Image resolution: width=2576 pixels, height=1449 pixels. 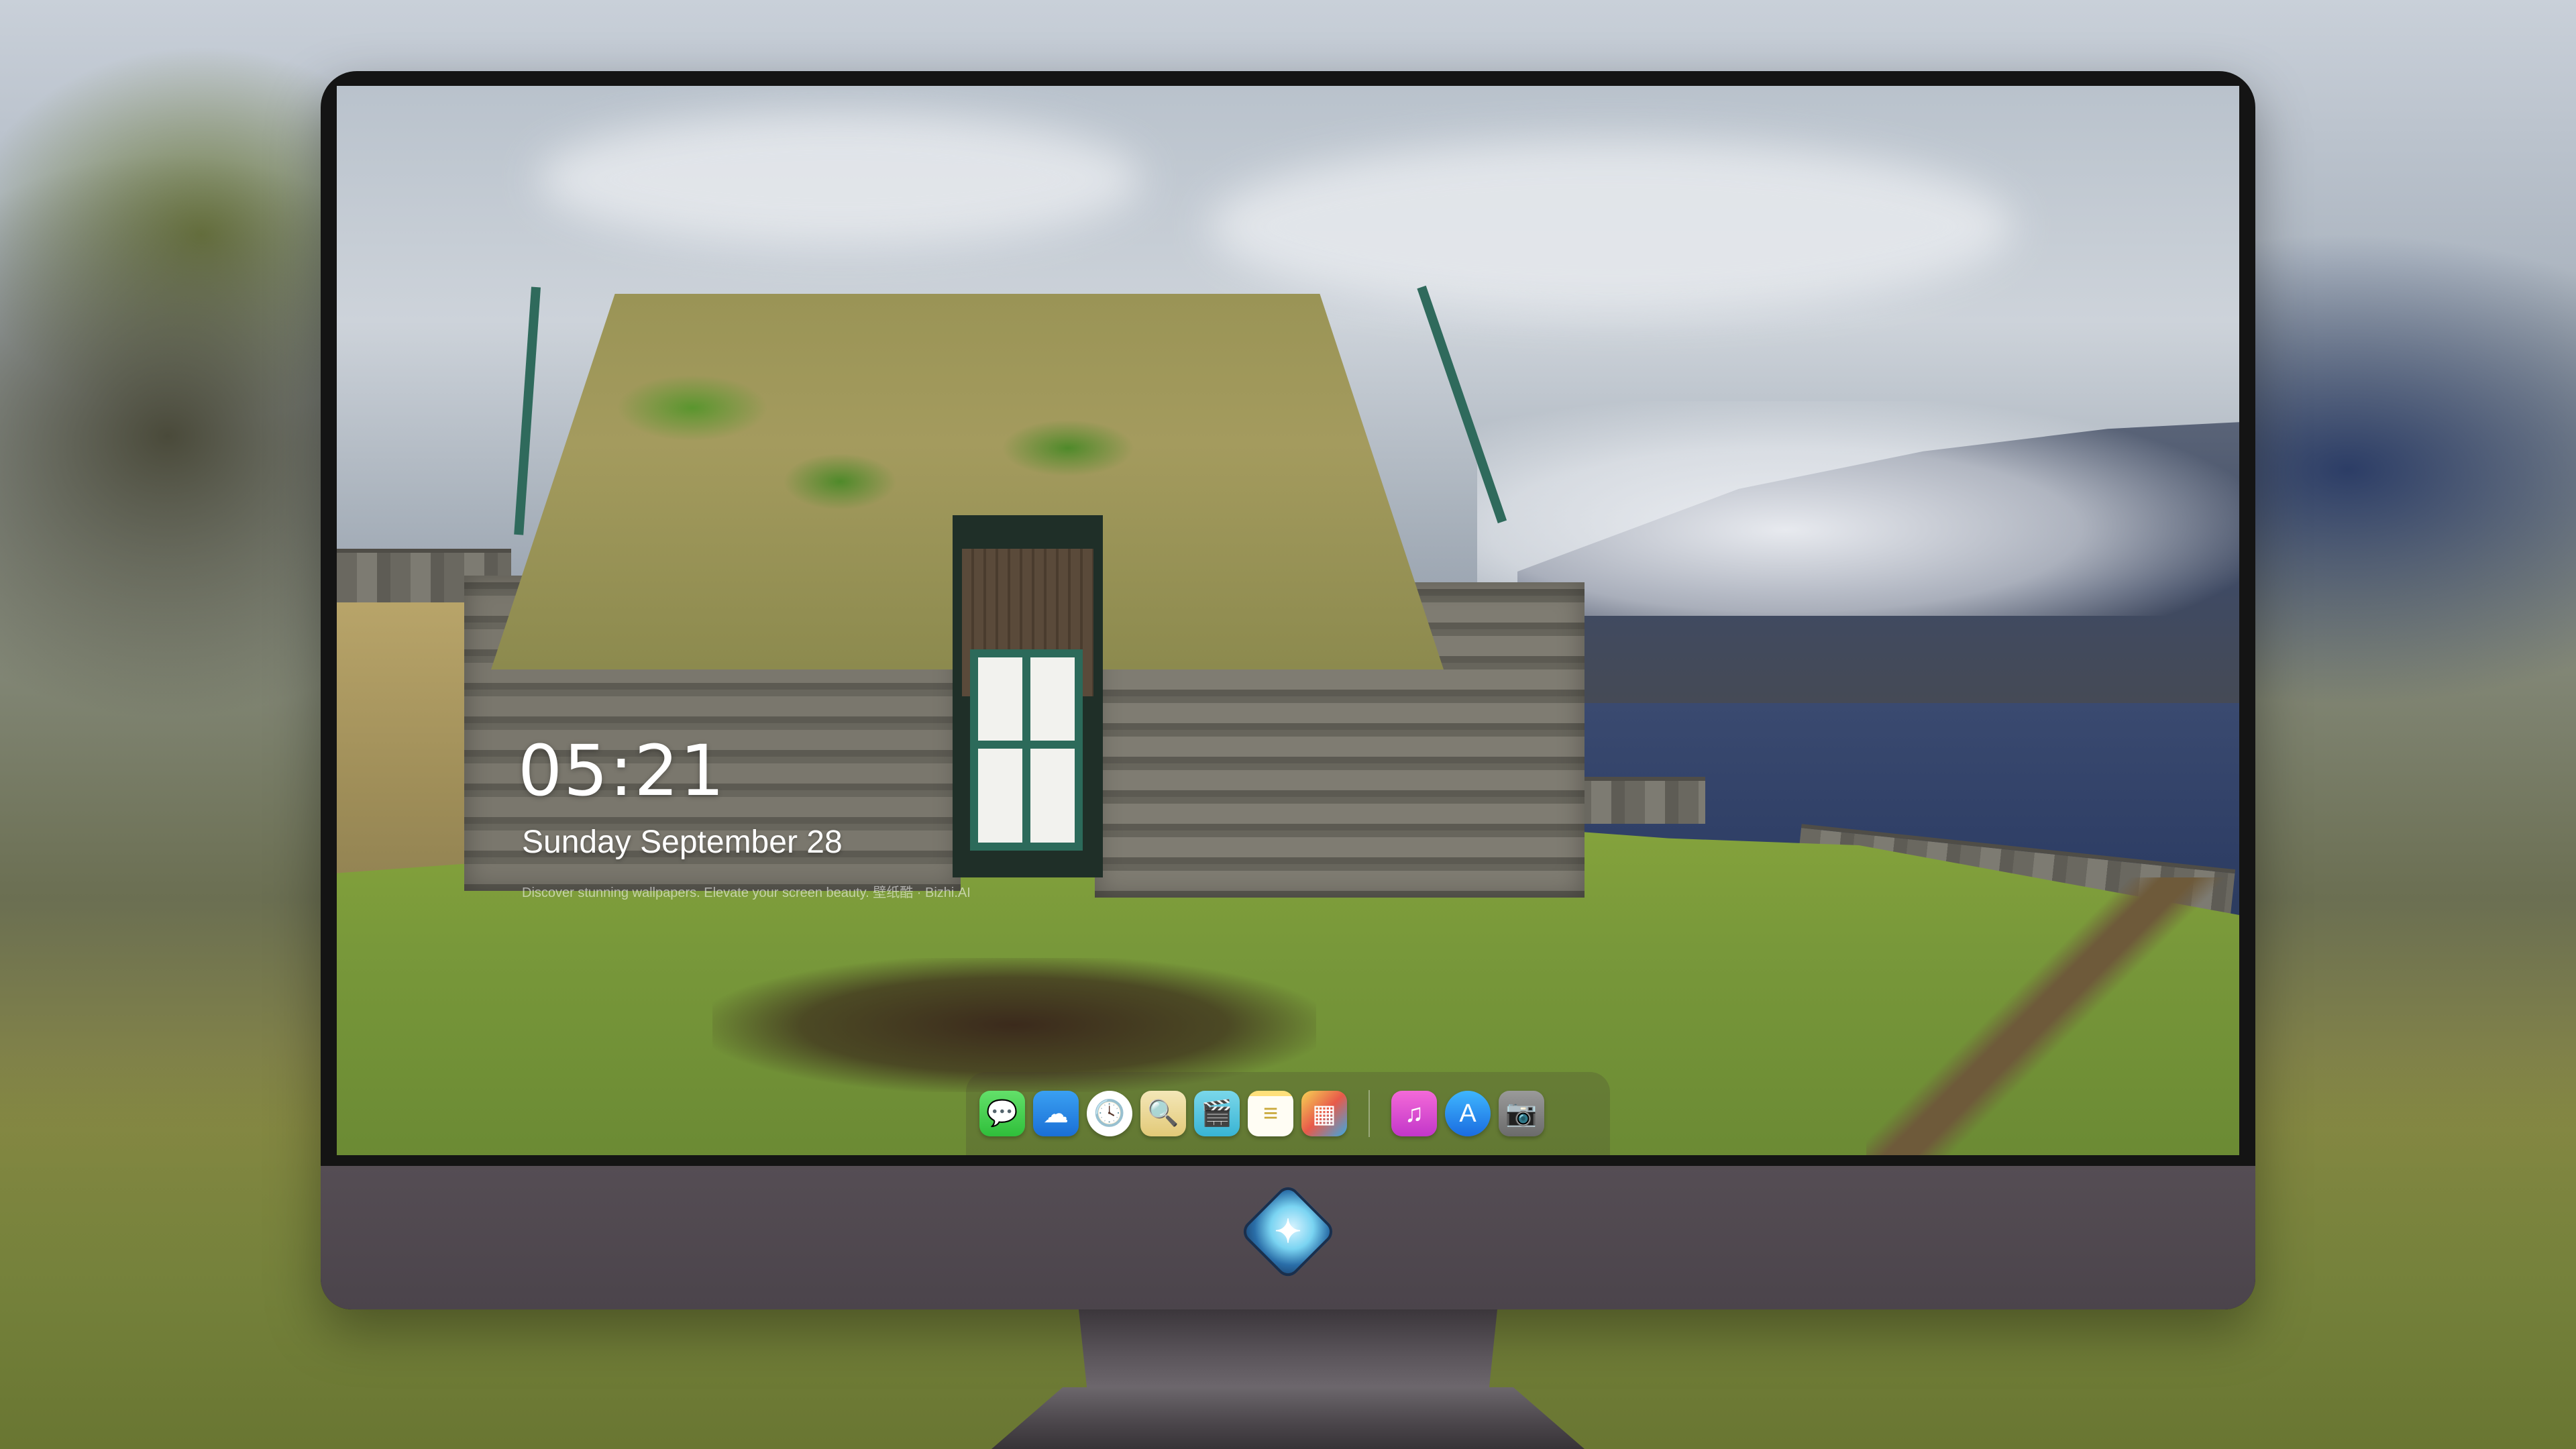 I want to click on messages-glyph: 💬, so click(x=1002, y=1113).